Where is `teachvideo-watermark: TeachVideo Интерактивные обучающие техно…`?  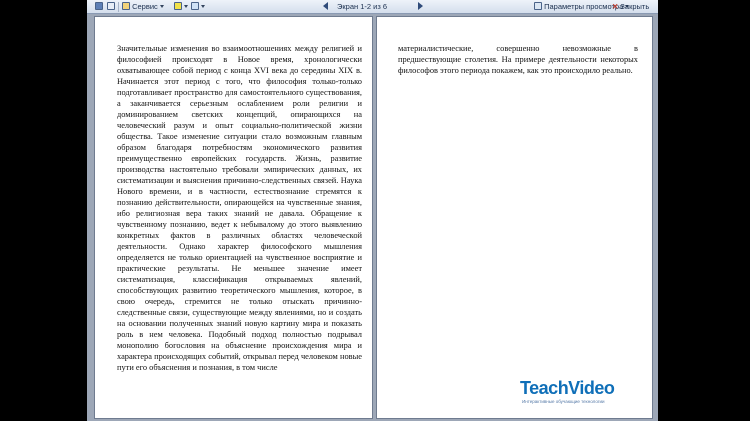
teachvideo-watermark: TeachVideo Интерактивные обучающие техно… is located at coordinates (582, 393).